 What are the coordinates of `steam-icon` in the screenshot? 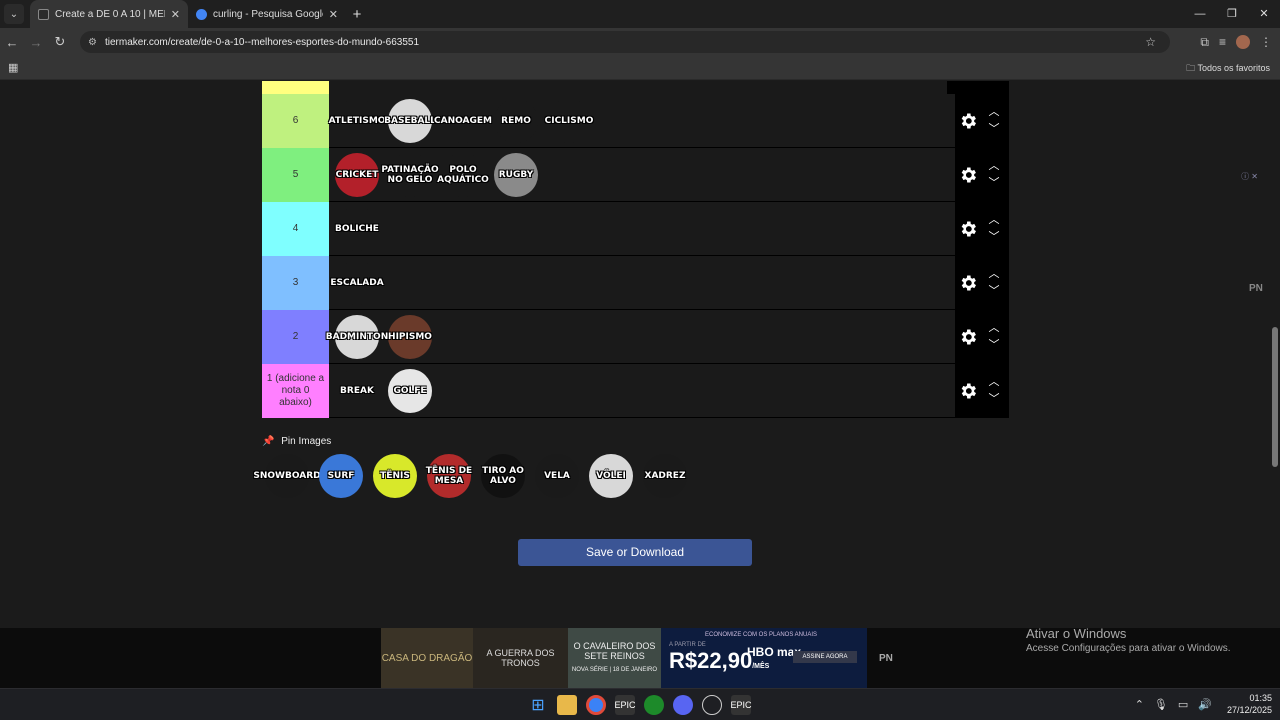 It's located at (712, 705).